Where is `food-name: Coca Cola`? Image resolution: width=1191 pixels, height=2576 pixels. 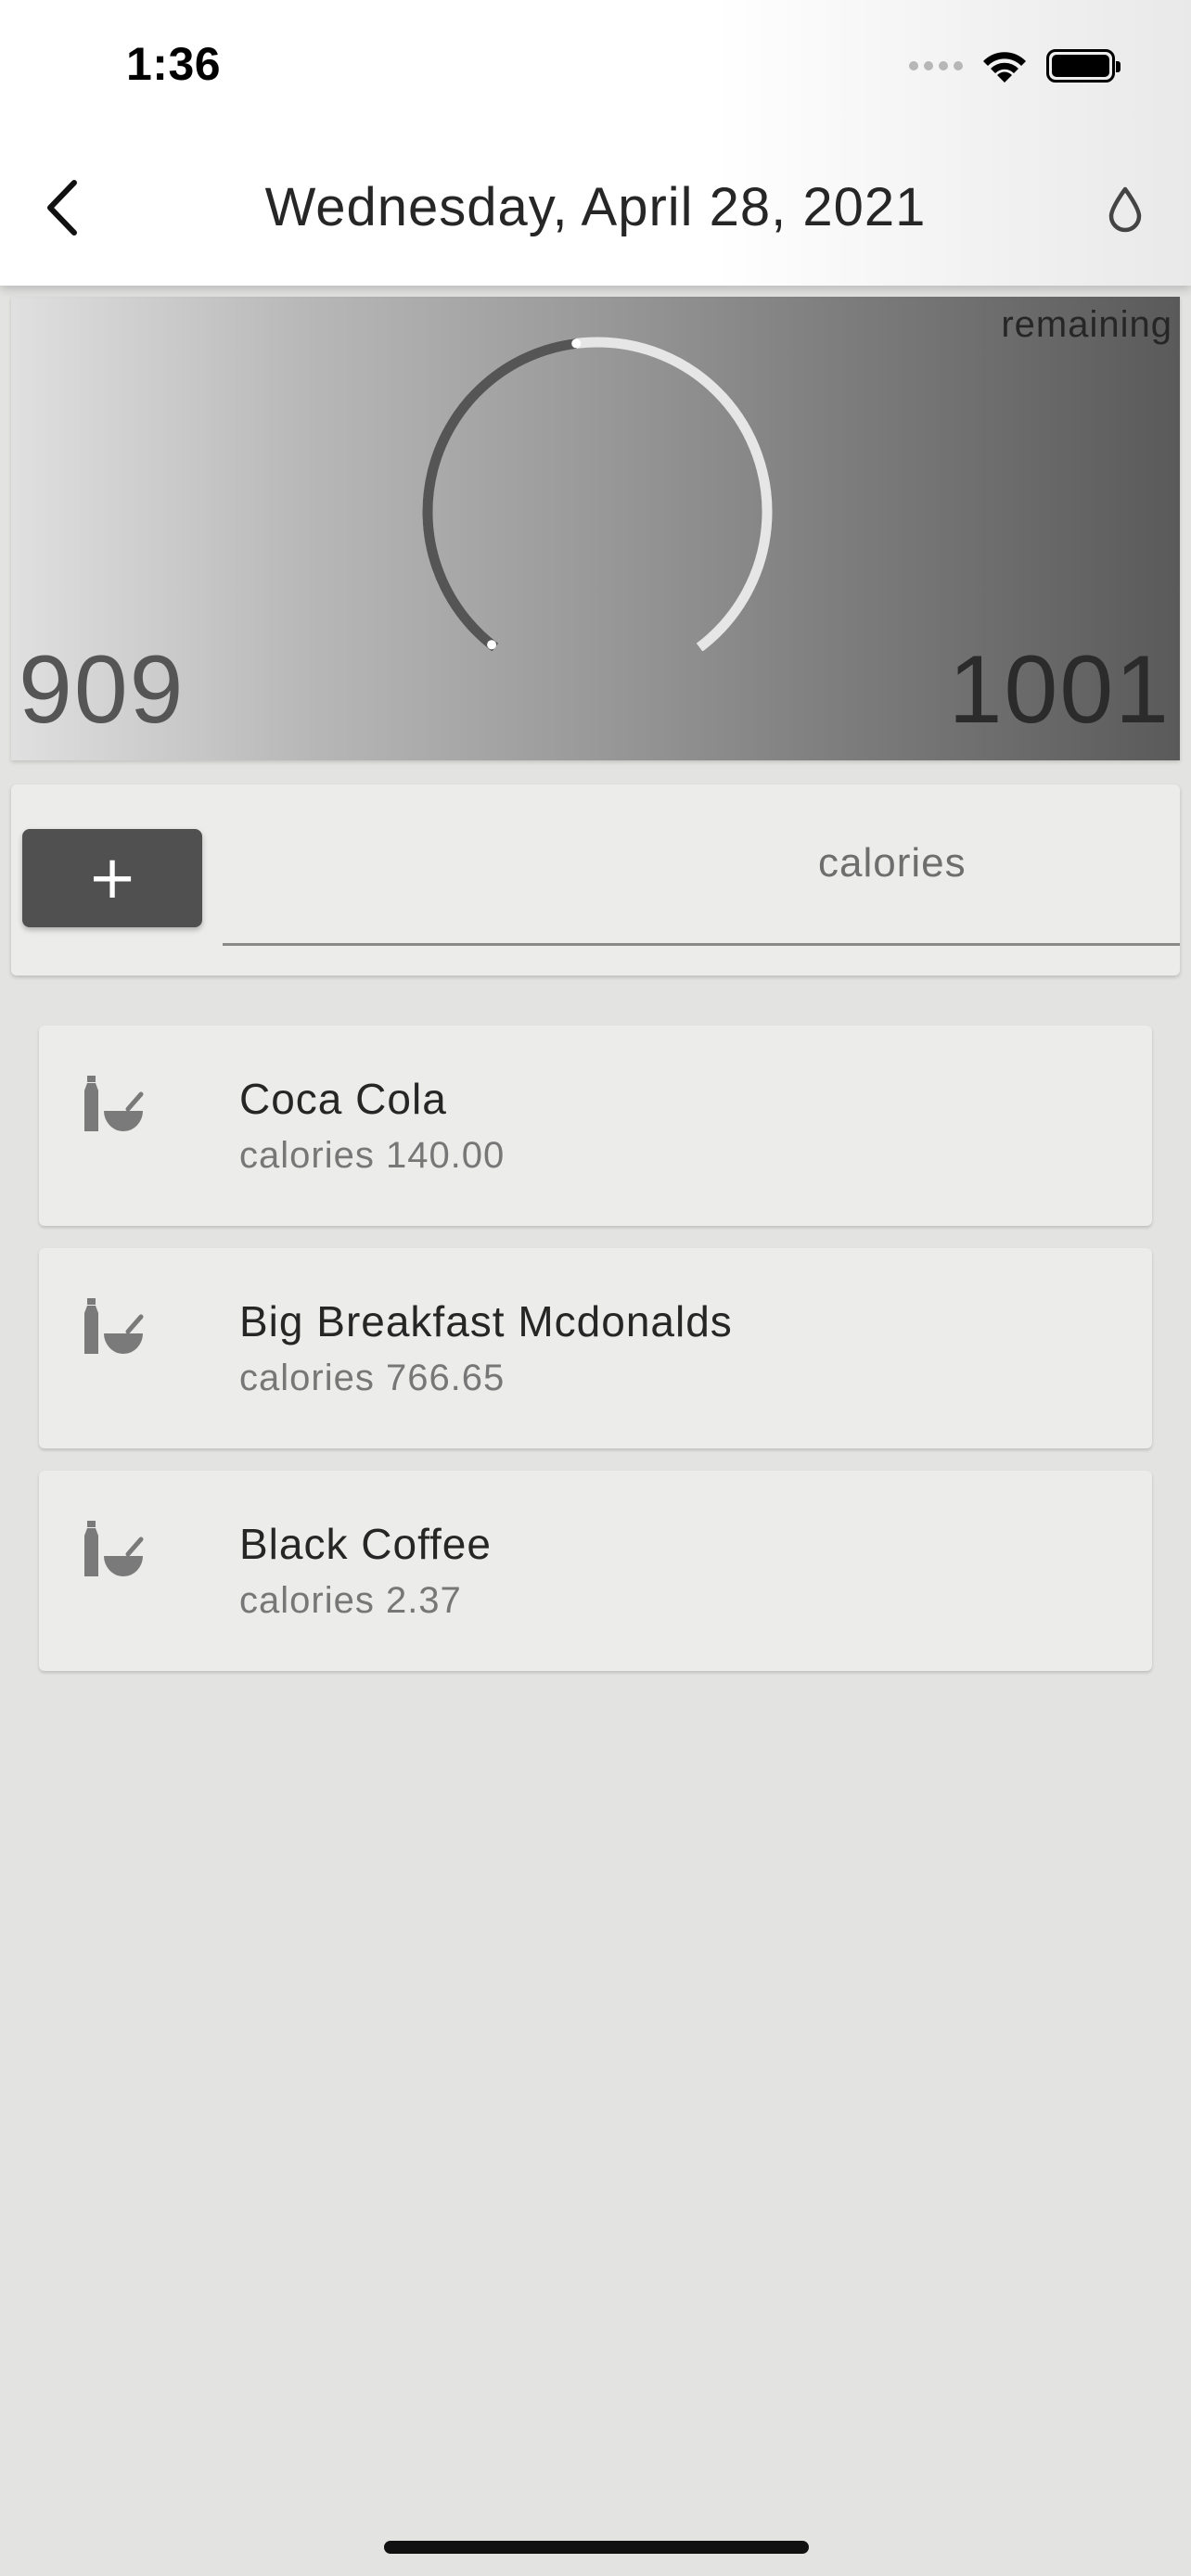 food-name: Coca Cola is located at coordinates (343, 1099).